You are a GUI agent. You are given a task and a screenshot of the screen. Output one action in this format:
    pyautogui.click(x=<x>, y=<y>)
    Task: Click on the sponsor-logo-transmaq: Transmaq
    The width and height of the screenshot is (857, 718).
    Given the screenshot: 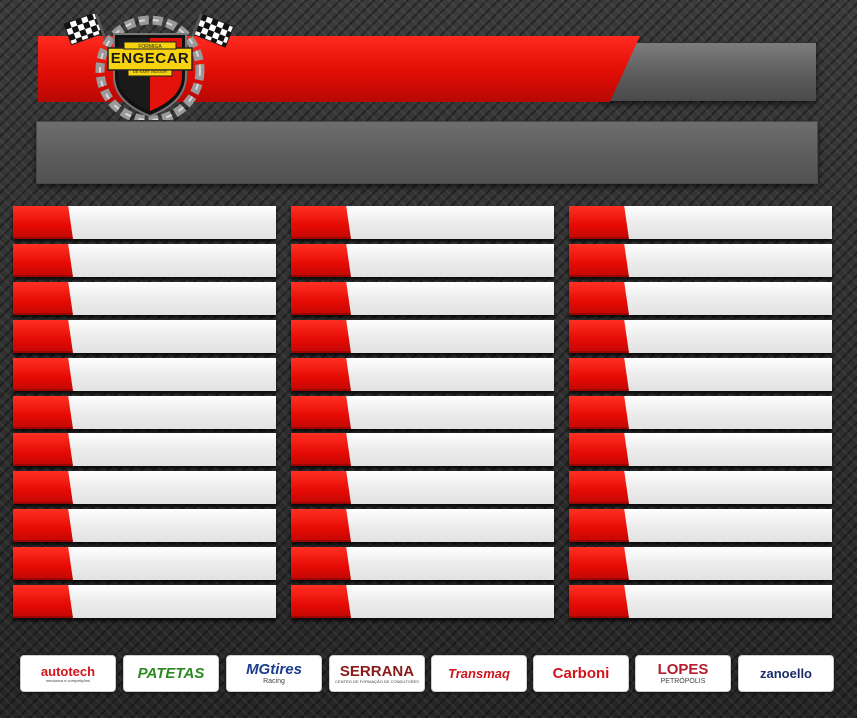 What is the action you would take?
    pyautogui.click(x=479, y=673)
    